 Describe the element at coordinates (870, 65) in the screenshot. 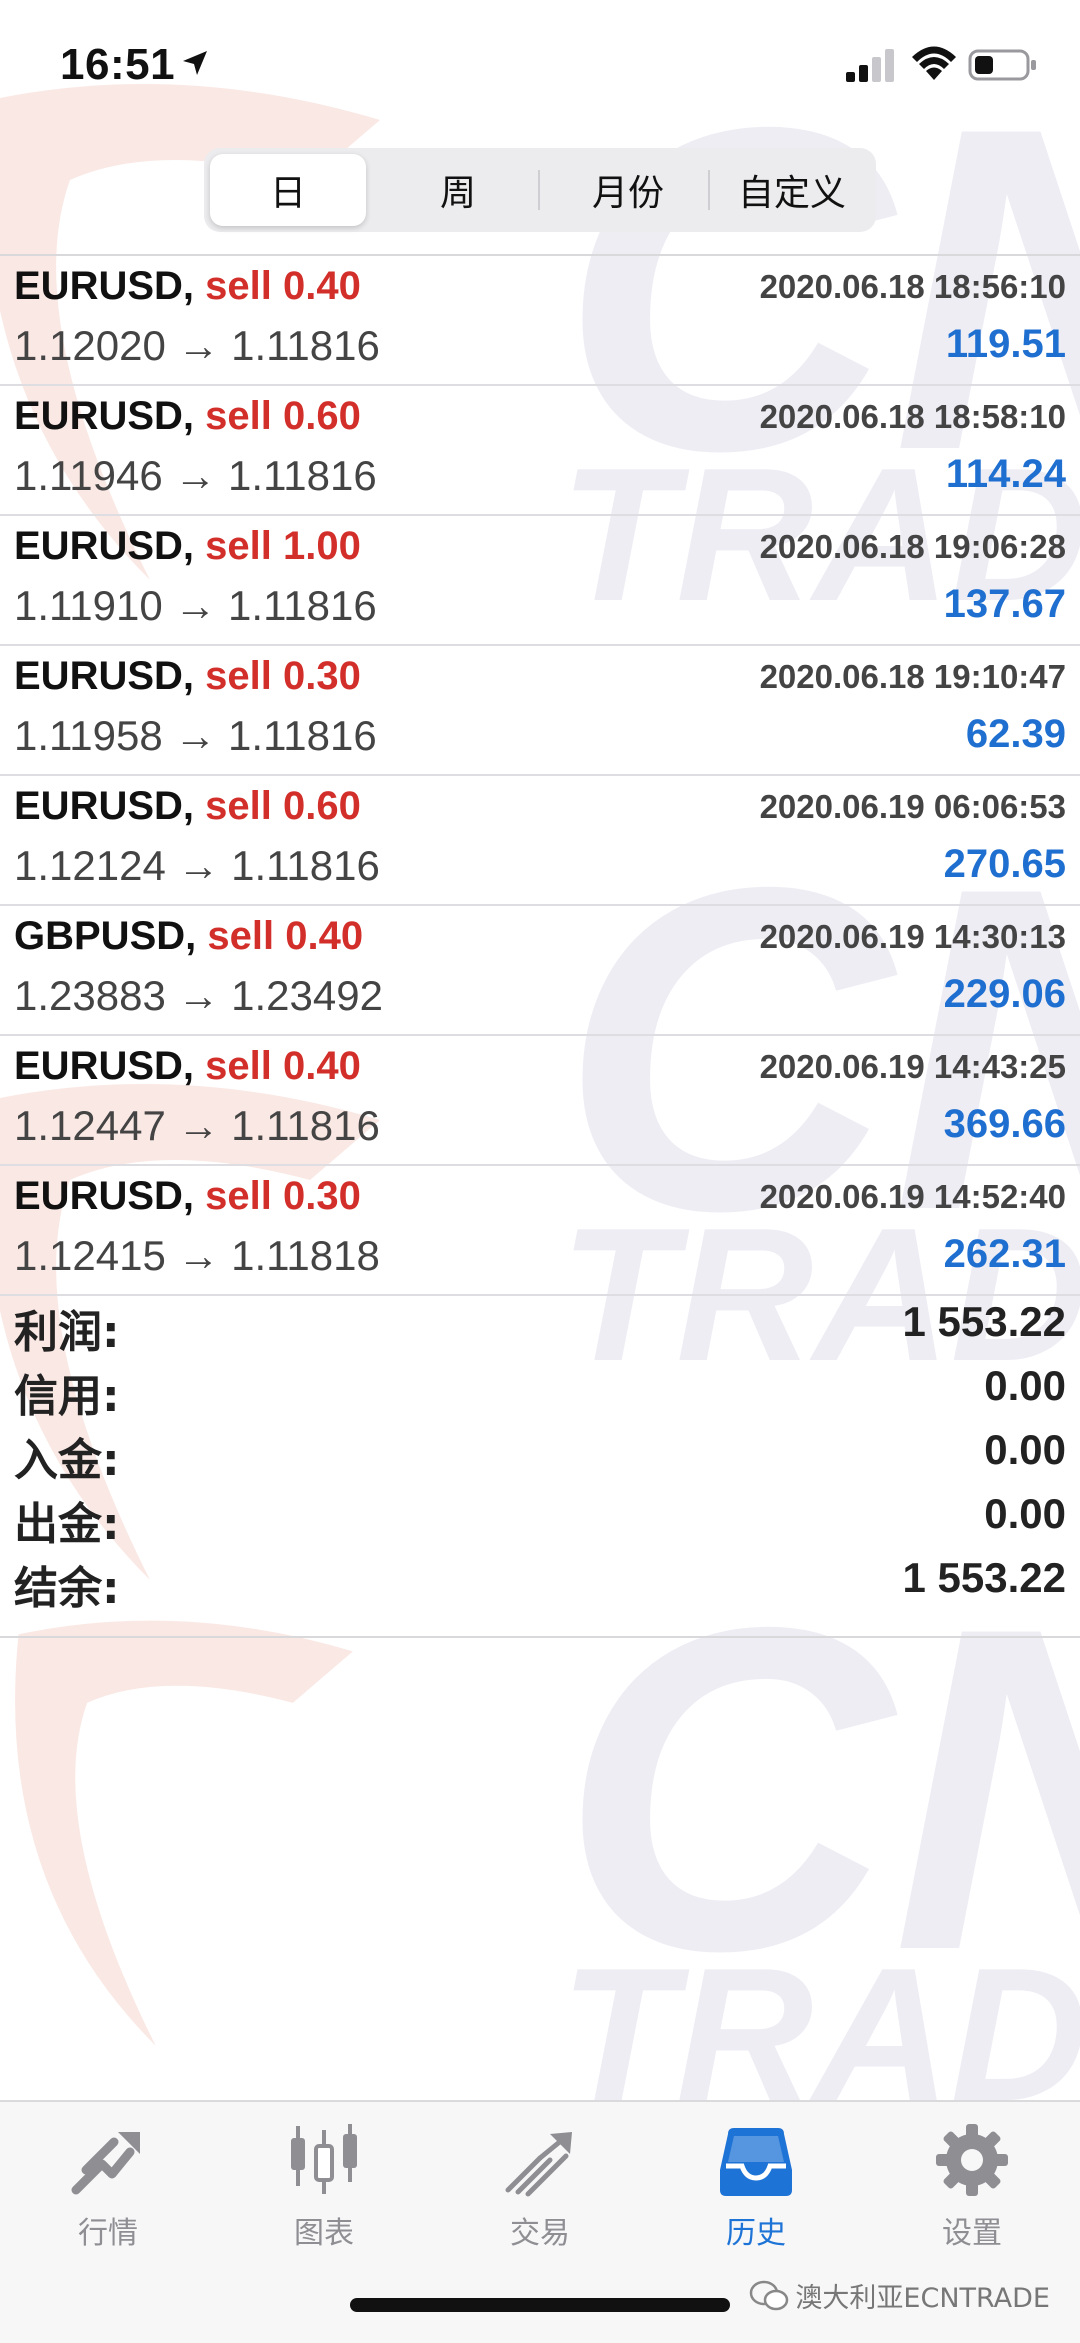

I see `cellular-signal-icon` at that location.